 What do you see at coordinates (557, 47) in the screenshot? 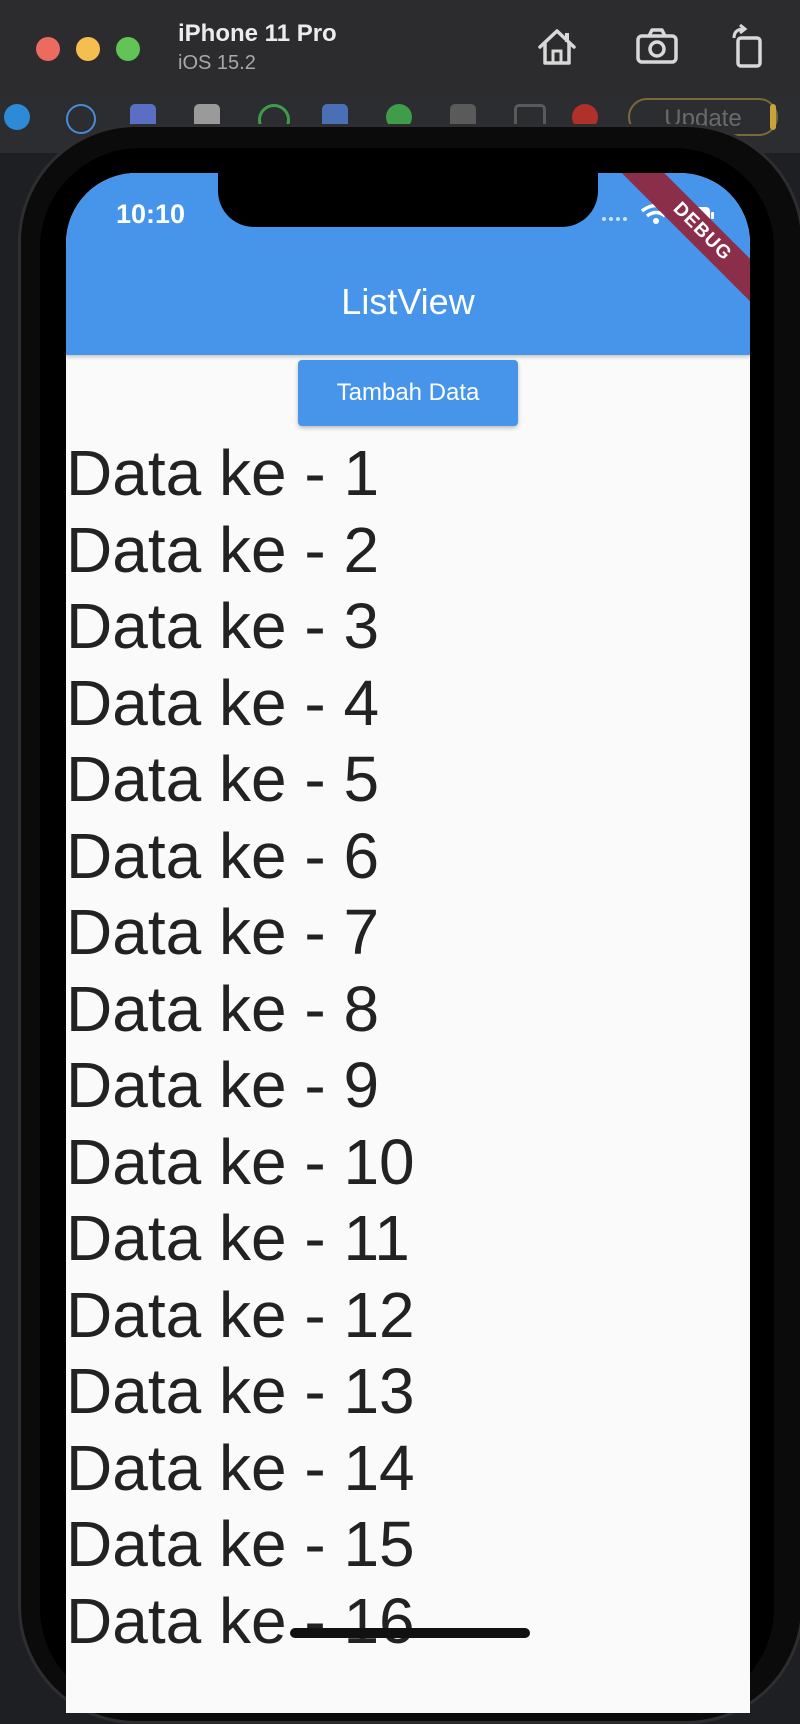
I see `home-icon` at bounding box center [557, 47].